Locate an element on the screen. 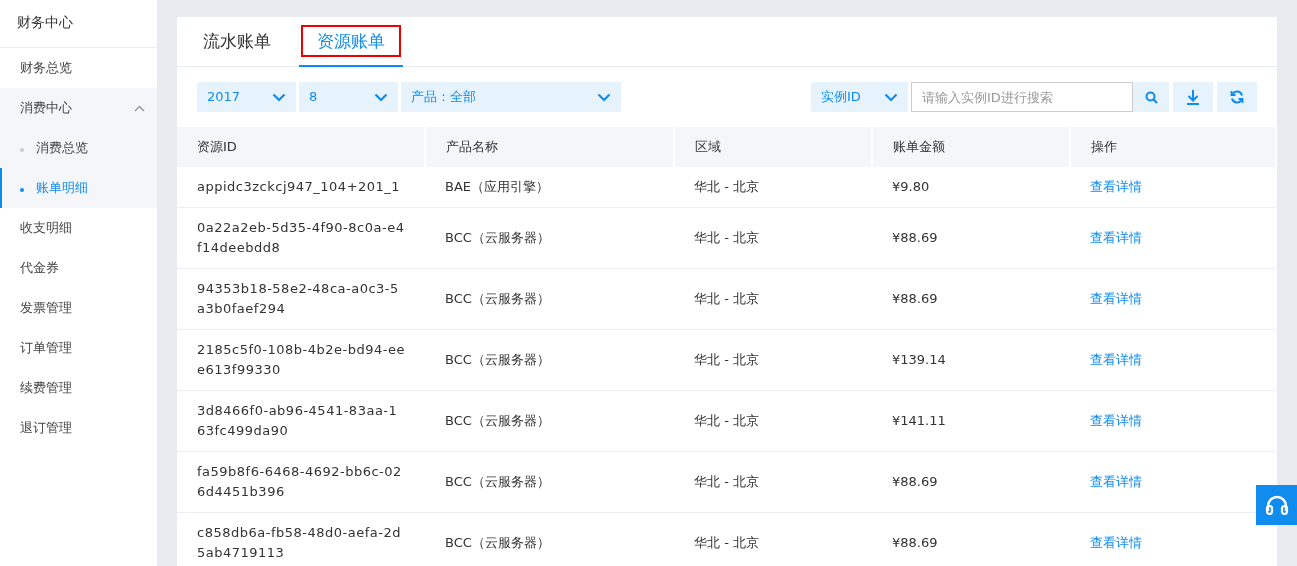 This screenshot has height=566, width=1297. column-header: 区域 is located at coordinates (773, 147).